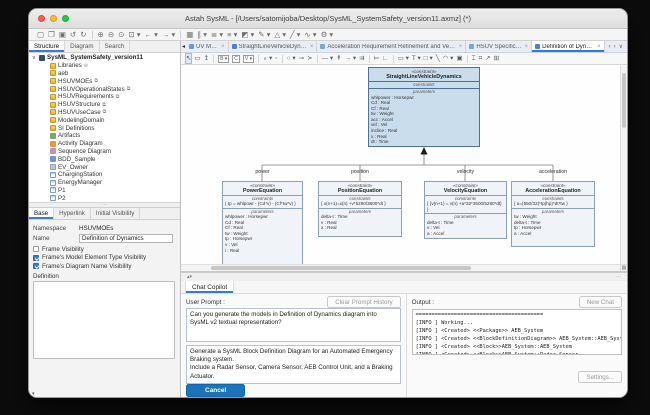 This screenshot has height=415, width=650. Describe the element at coordinates (273, 46) in the screenshot. I see `diagram-tab: StraightLineVehicleDynamics ×` at that location.